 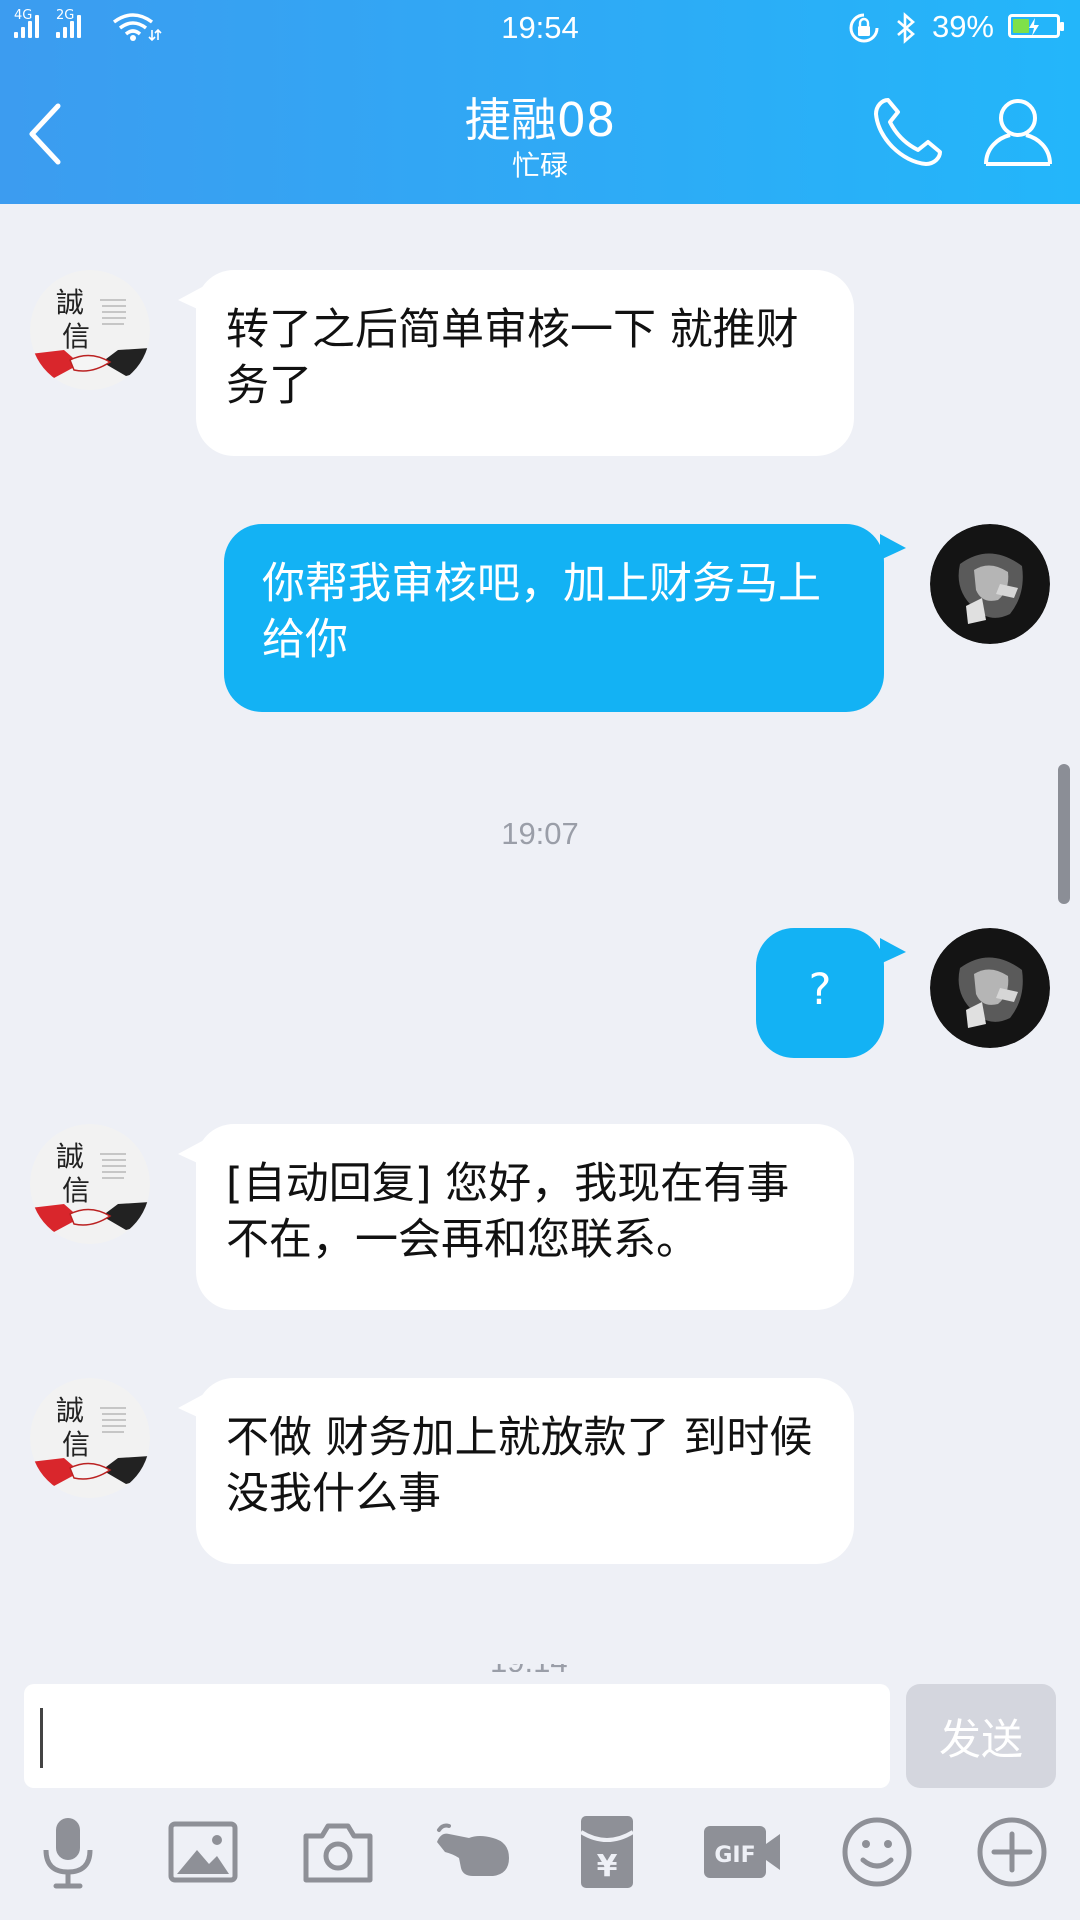 I want to click on status-time: 19:54, so click(x=540, y=27).